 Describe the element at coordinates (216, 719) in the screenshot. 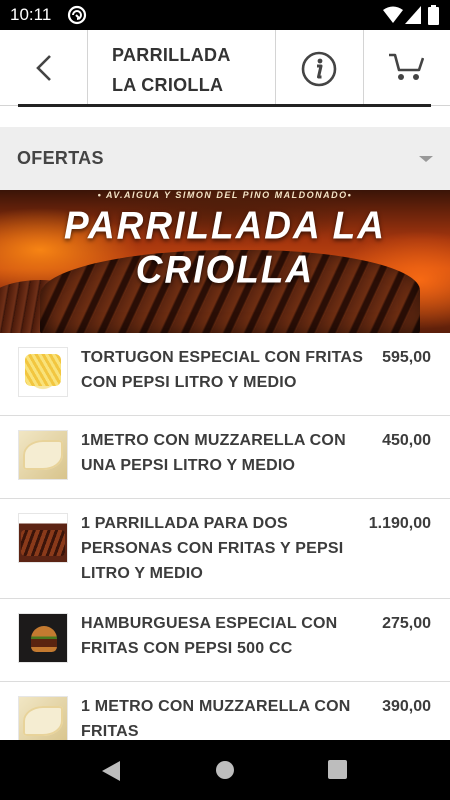

I see `product-name: 1 METRO CON MUZZARELLA CON FRITAS` at that location.